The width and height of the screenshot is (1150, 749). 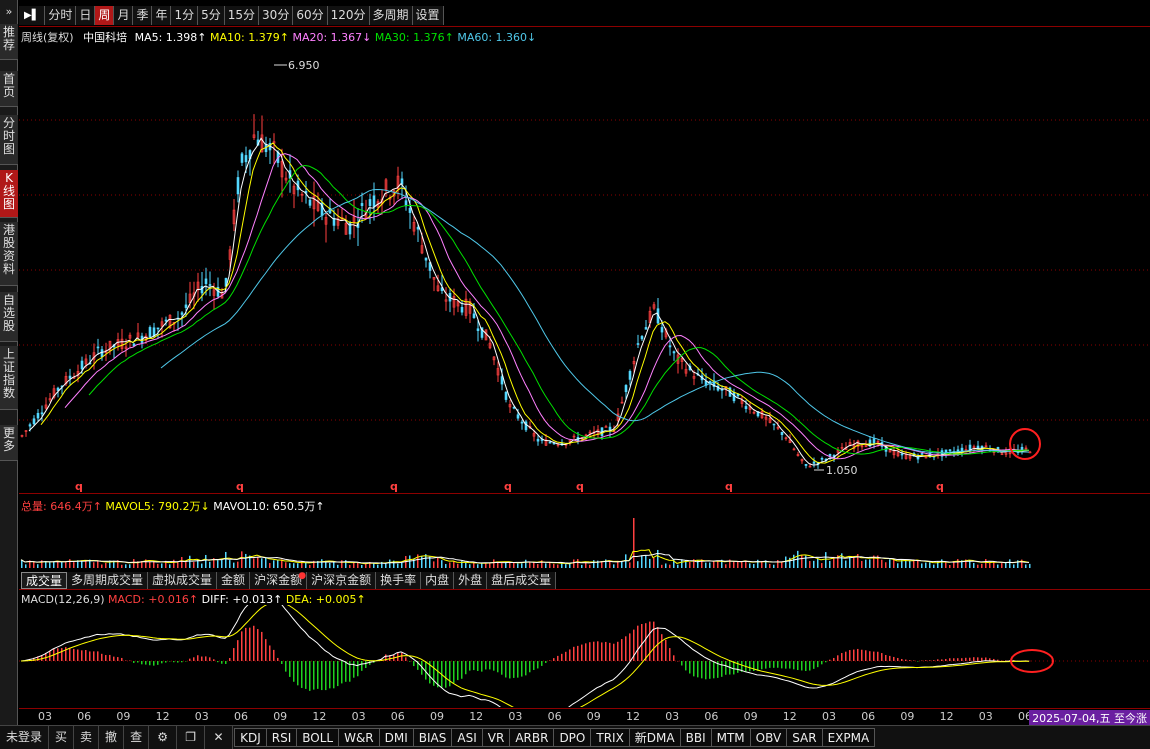 I want to click on volume-chart, so click(x=584, y=540).